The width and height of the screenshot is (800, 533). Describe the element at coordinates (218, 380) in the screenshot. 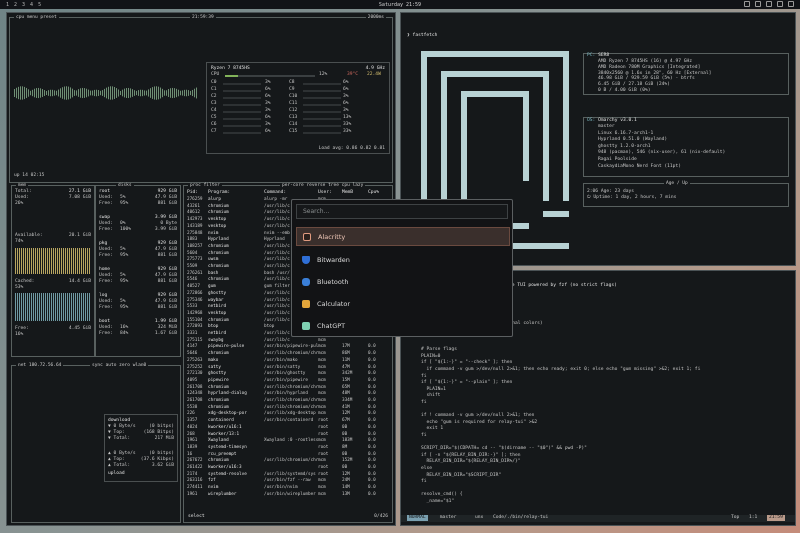

I see `proc-cell: pipewire` at that location.